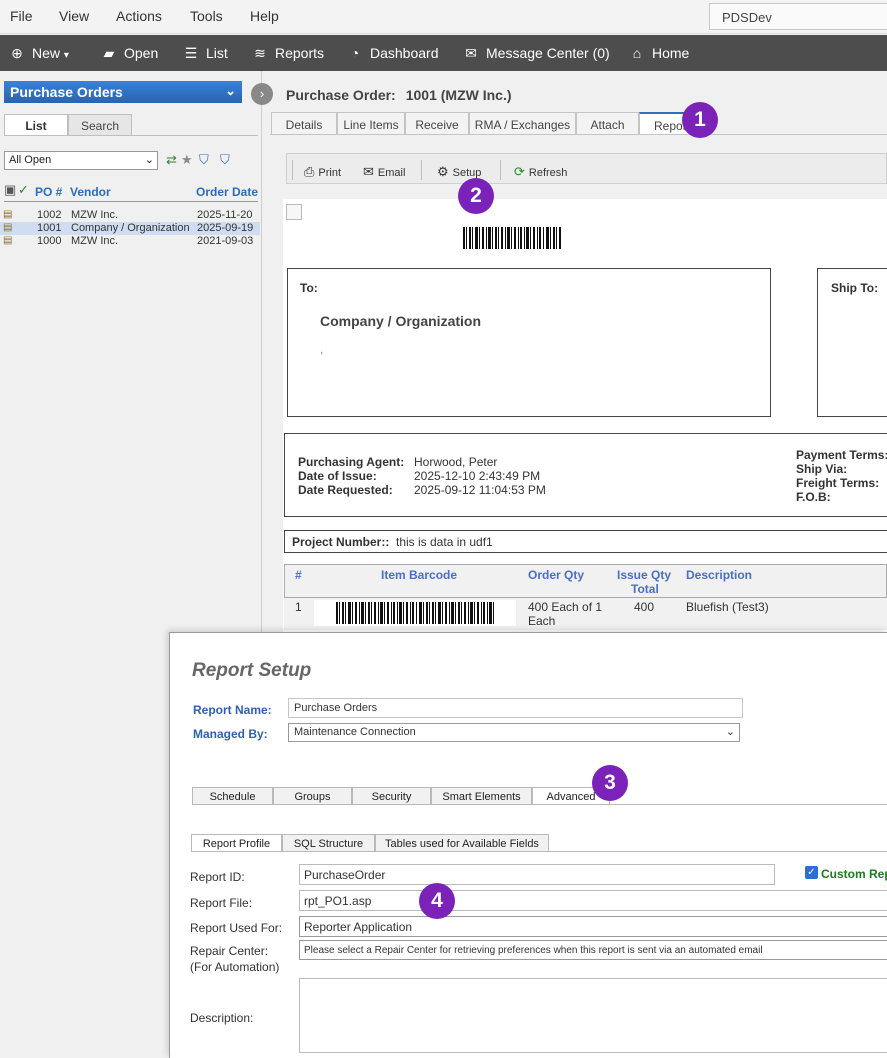 The height and width of the screenshot is (1058, 887). What do you see at coordinates (205, 53) in the screenshot?
I see `list-button: ☰ List` at bounding box center [205, 53].